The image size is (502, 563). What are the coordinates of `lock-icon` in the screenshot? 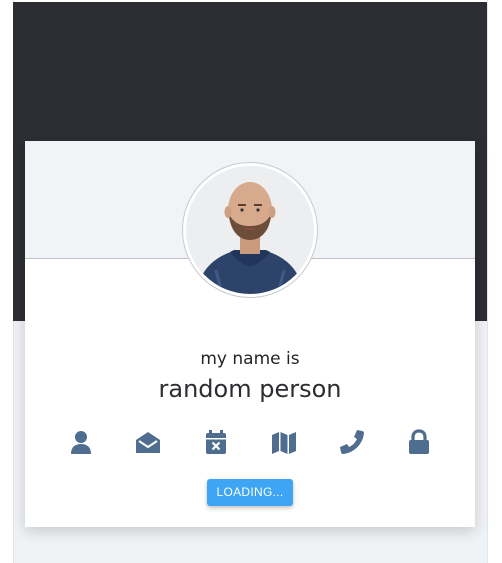 It's located at (419, 442).